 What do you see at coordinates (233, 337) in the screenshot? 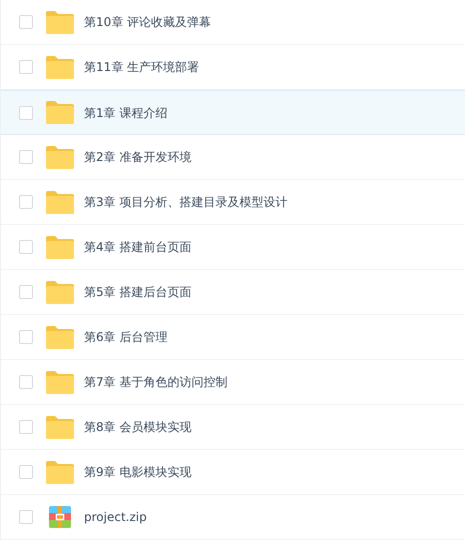
I see `file-row: 第6章 后台管理` at bounding box center [233, 337].